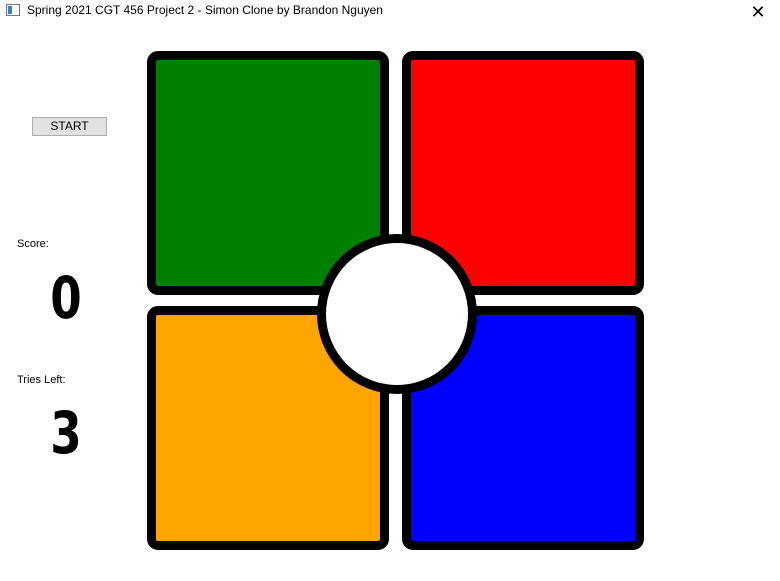 This screenshot has width=780, height=581. What do you see at coordinates (66, 433) in the screenshot?
I see `tries-left-value: 3` at bounding box center [66, 433].